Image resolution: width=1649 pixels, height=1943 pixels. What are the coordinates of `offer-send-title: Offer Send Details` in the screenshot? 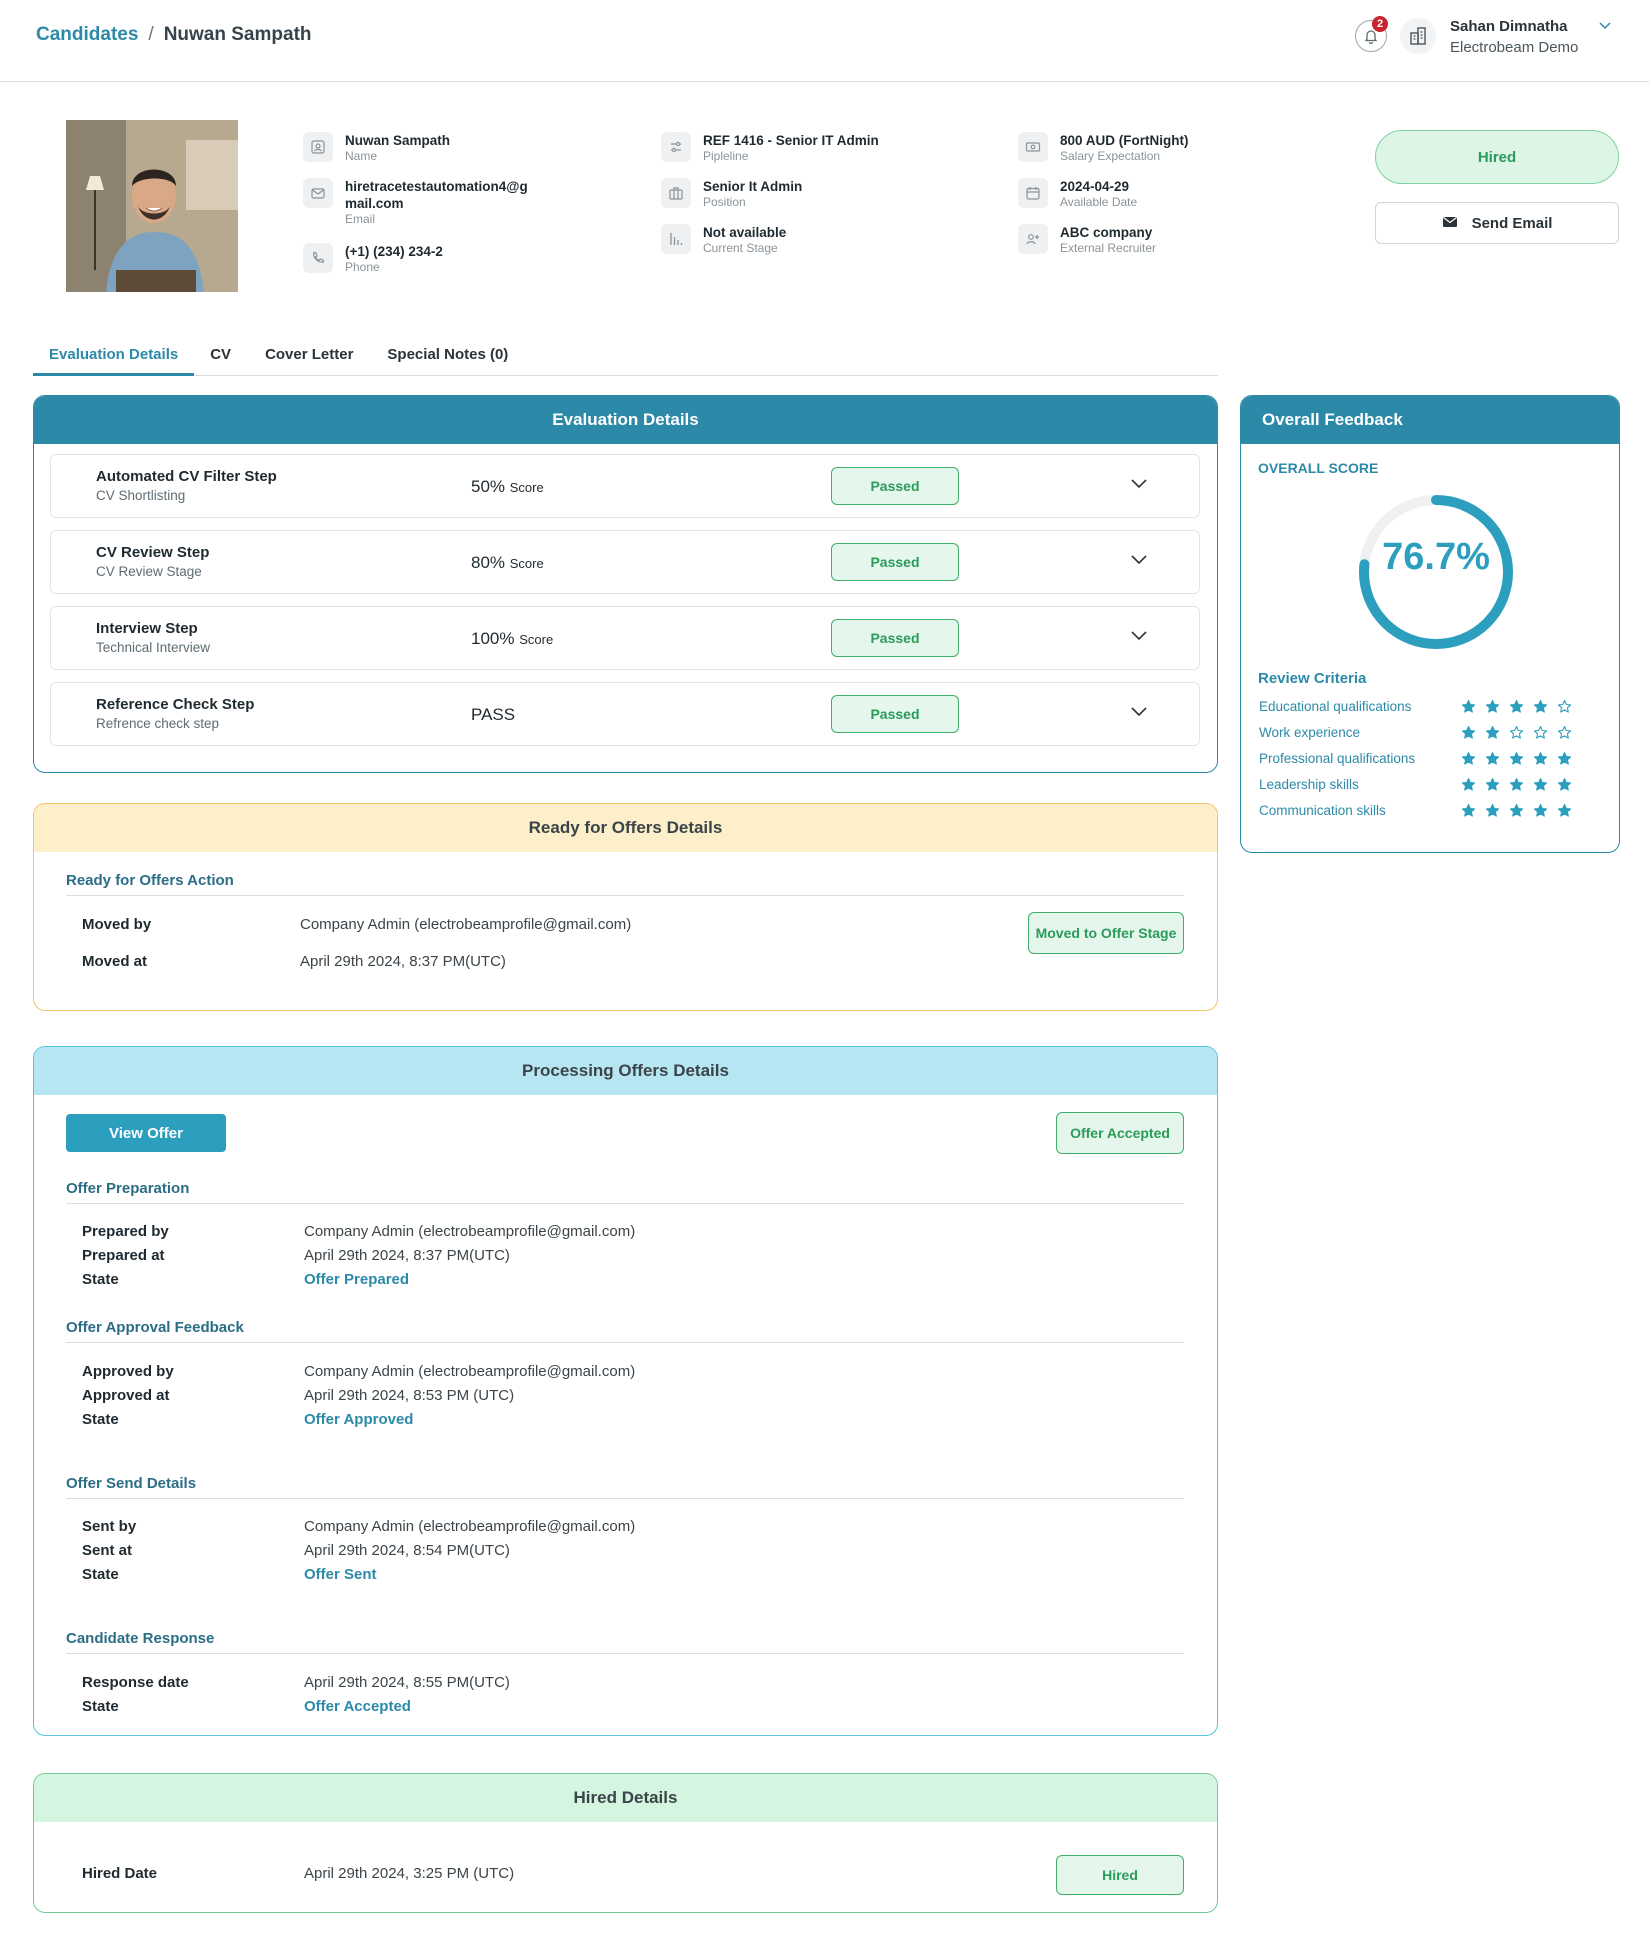 It's located at (131, 1483).